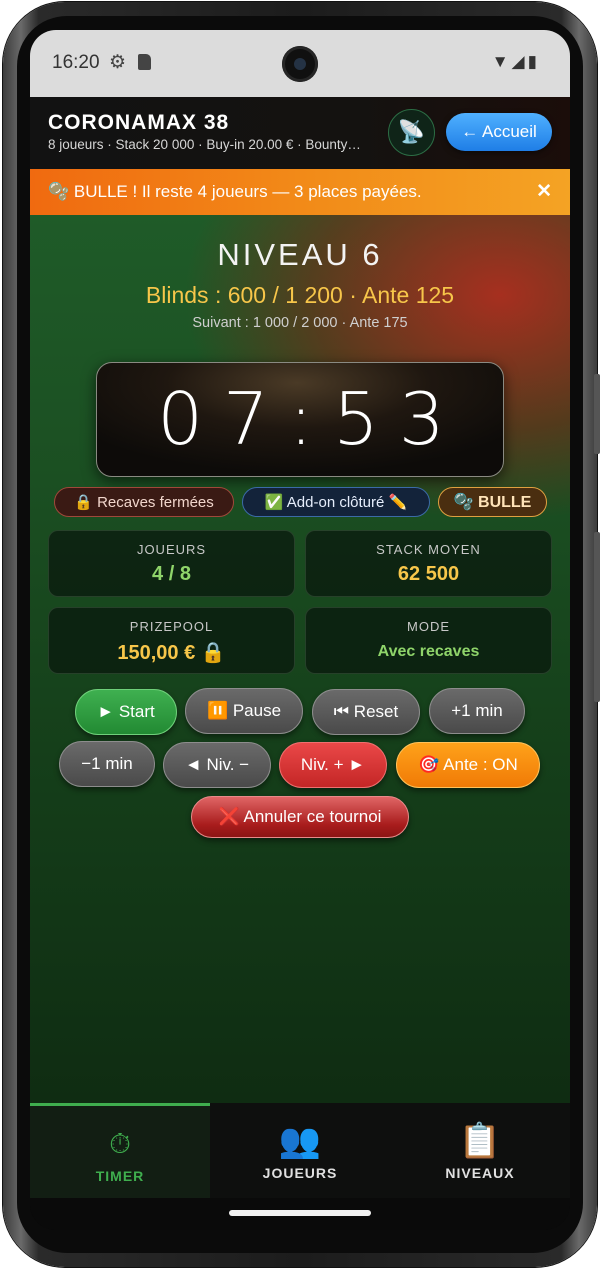  Describe the element at coordinates (468, 765) in the screenshot. I see `ante-toggle-button: 🎯 Ante : ON` at that location.